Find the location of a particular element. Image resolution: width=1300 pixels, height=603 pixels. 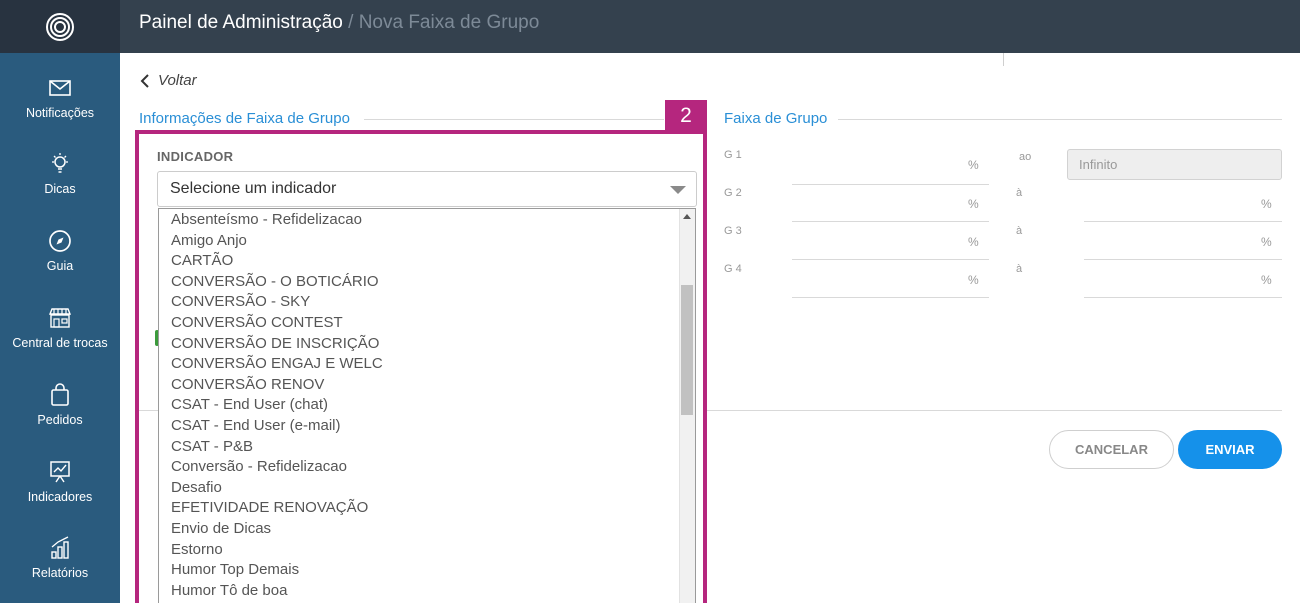

sidebar-item-relatorios: Relatórios is located at coordinates (60, 569).